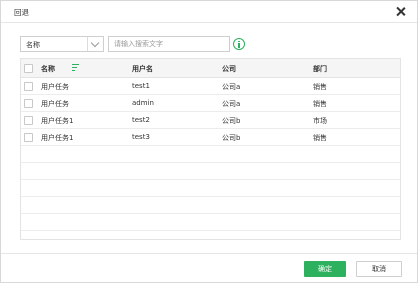  Describe the element at coordinates (141, 137) in the screenshot. I see `cell-username: test3` at that location.